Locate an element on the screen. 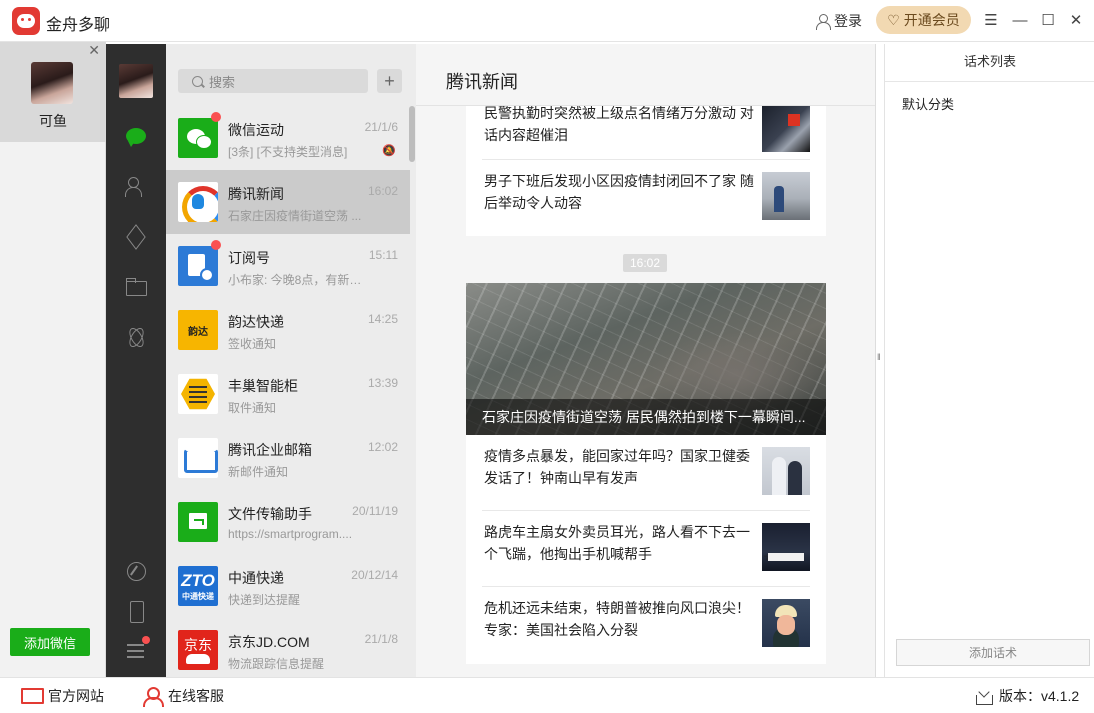 The image size is (1094, 713). news-item: 危机还远未结束，特朗普被推向风口浪尖！专家：美国社会陷入分裂 is located at coordinates (646, 625).